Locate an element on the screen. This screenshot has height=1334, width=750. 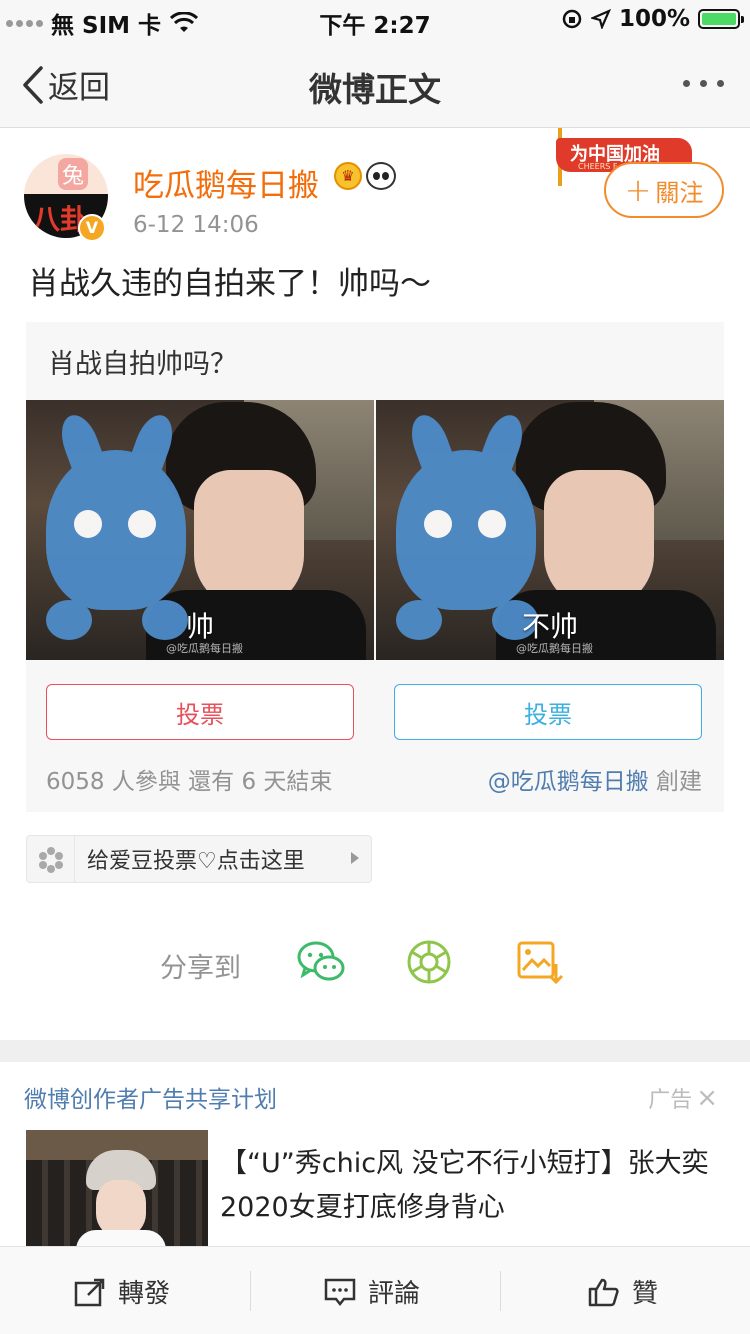
ad-tag: 广告 × is located at coordinates (683, 1098).